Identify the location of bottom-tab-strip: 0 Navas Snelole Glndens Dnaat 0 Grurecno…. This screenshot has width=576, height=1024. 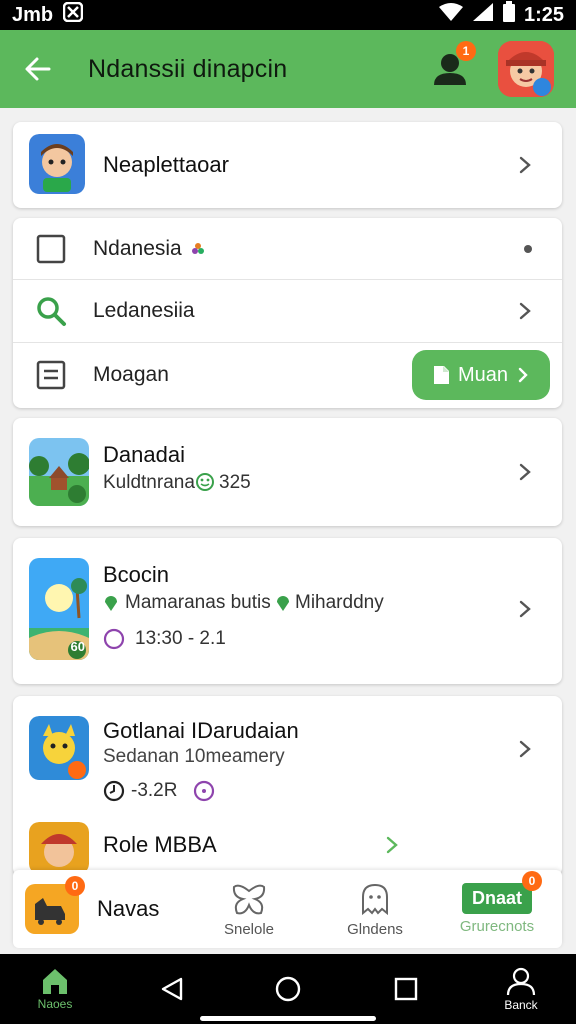
(287, 909).